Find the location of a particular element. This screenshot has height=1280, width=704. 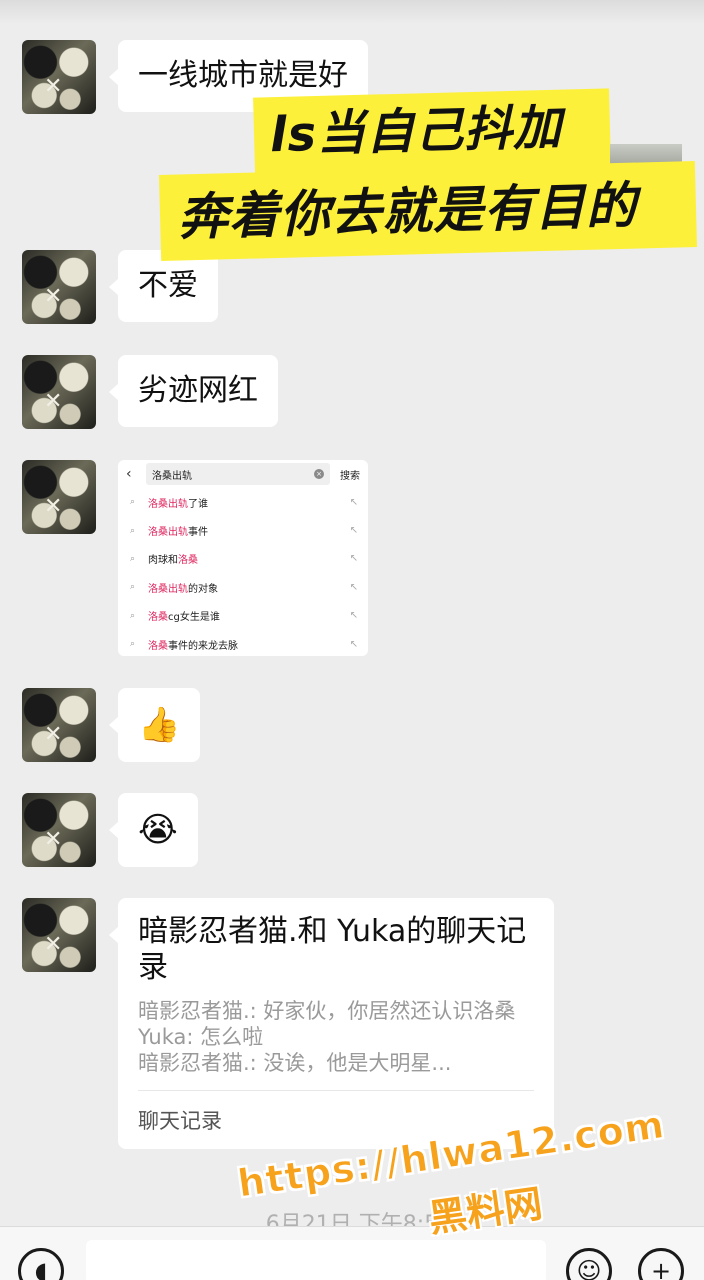

suggestion-prefix: 肉球和 is located at coordinates (163, 561).